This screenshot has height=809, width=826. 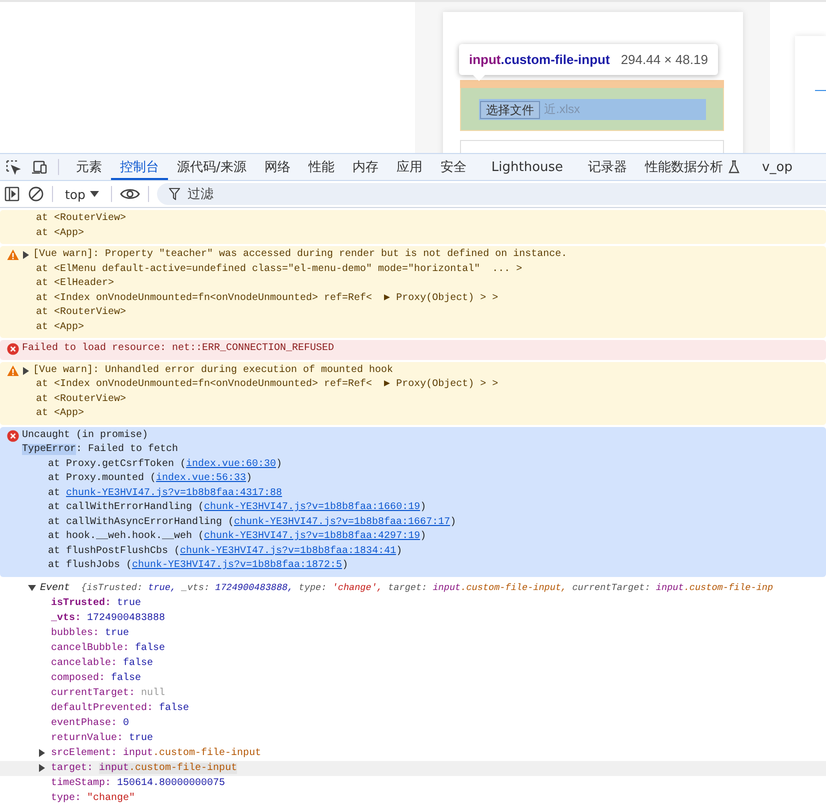 I want to click on source-link: chunk-YE3HVI47.js?v=1b8b8faa:1872:5, so click(x=237, y=565).